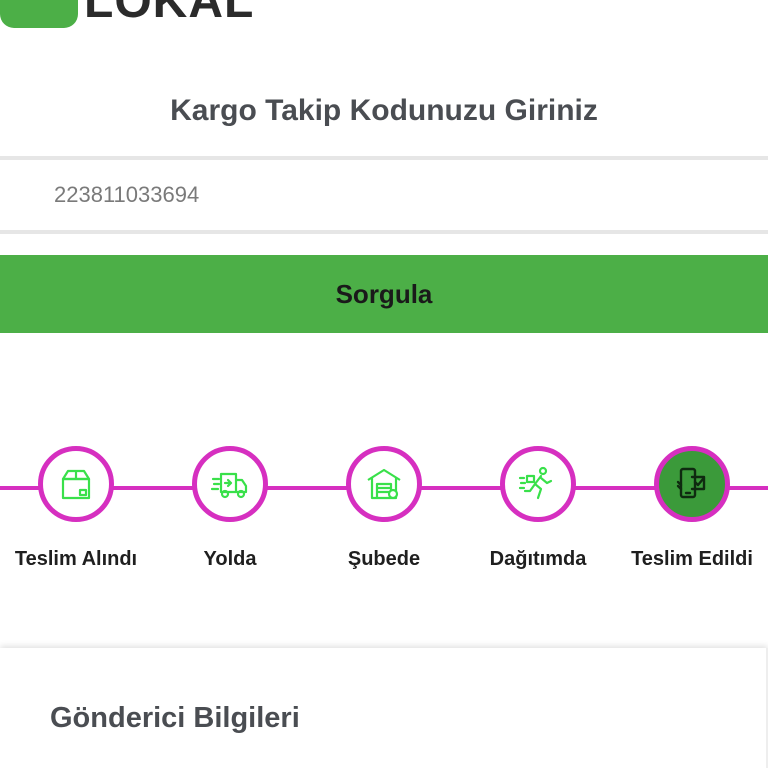 This screenshot has height=768, width=768. I want to click on phone-delivered-icon, so click(691, 483).